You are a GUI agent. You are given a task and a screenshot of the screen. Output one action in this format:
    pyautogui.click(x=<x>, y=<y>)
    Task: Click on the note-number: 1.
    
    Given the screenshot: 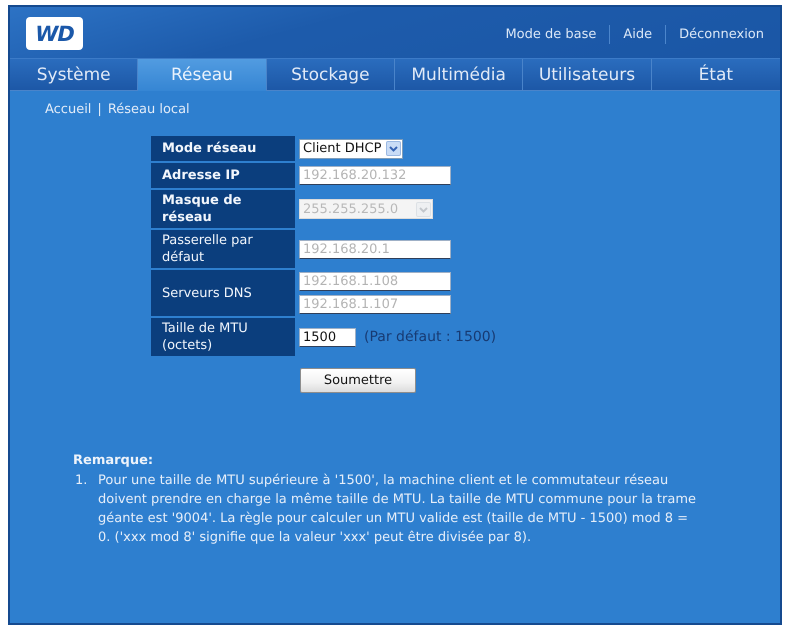 What is the action you would take?
    pyautogui.click(x=81, y=481)
    